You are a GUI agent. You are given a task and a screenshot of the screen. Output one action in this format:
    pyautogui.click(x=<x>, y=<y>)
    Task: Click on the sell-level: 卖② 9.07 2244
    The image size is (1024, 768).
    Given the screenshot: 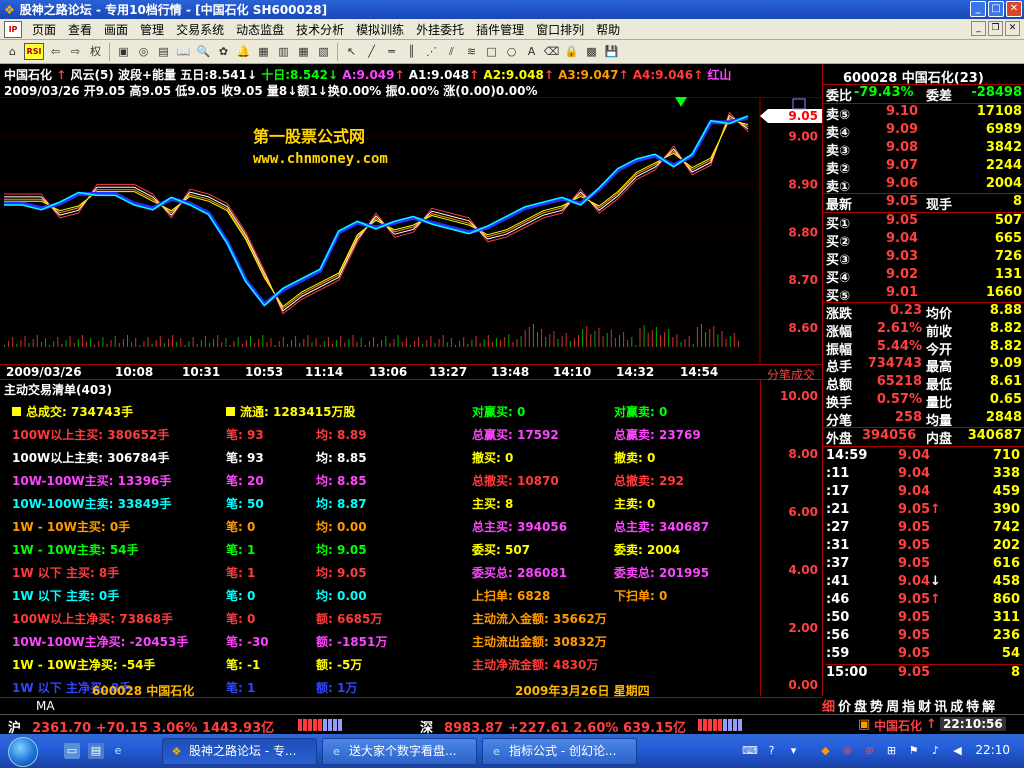 What is the action you would take?
    pyautogui.click(x=924, y=167)
    